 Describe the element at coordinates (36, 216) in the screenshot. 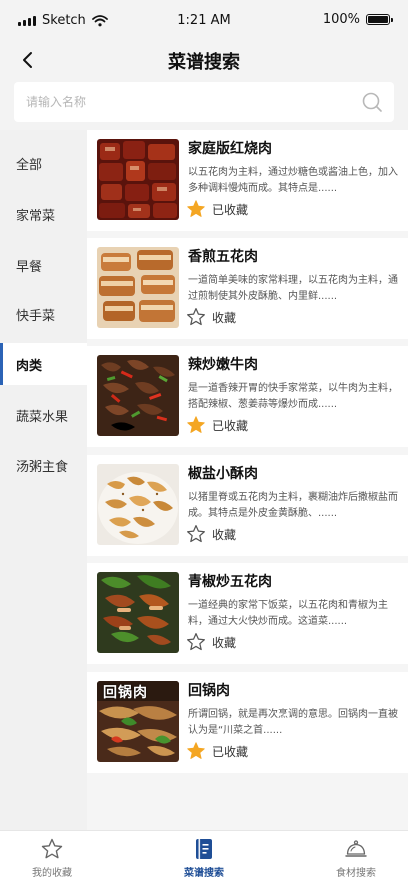

I see `sidebar-item-label: 家常菜` at that location.